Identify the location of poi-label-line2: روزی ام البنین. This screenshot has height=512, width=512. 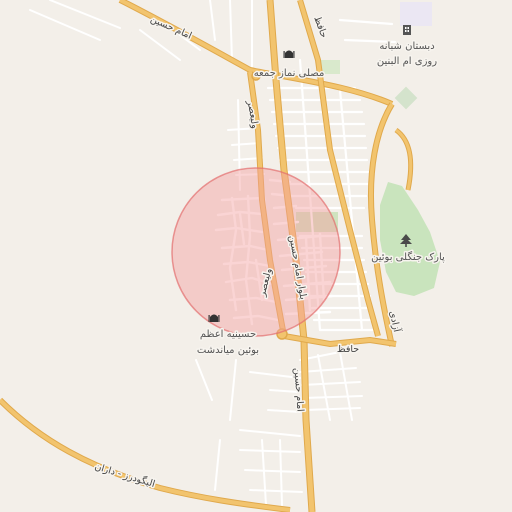
(407, 61).